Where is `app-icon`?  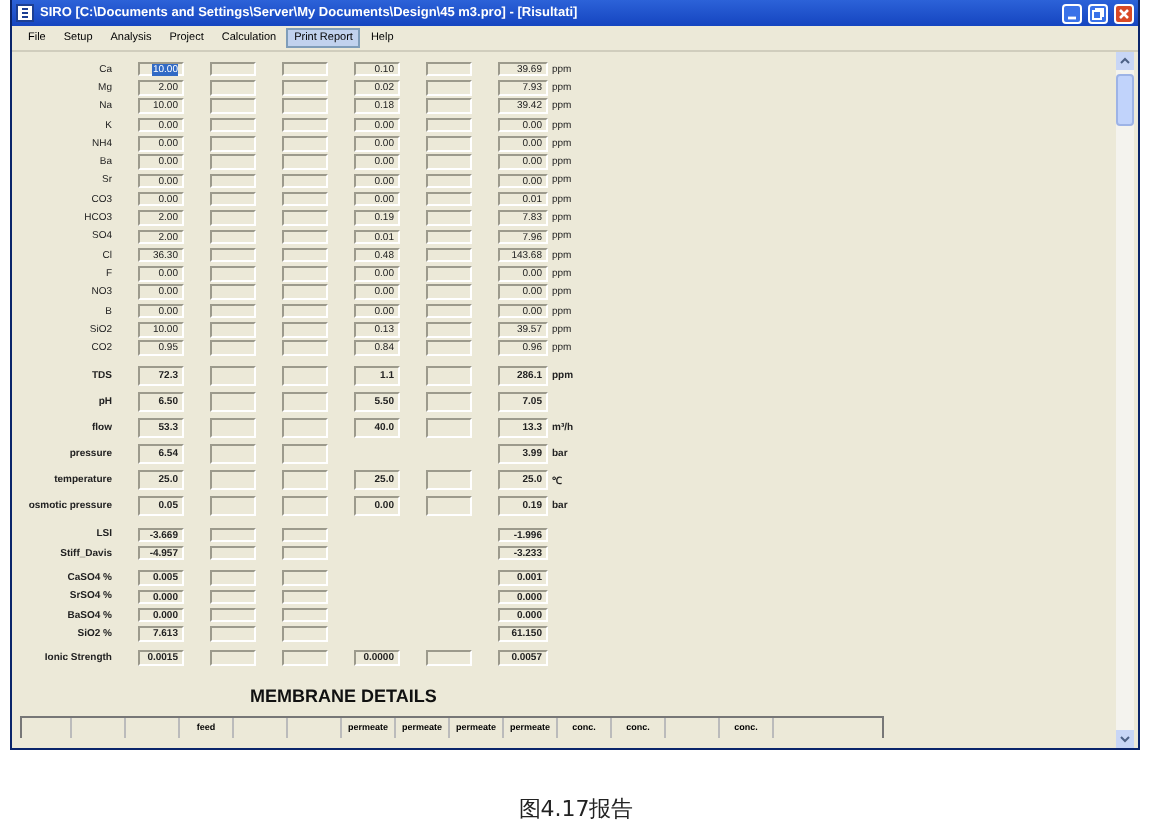
app-icon is located at coordinates (25, 13).